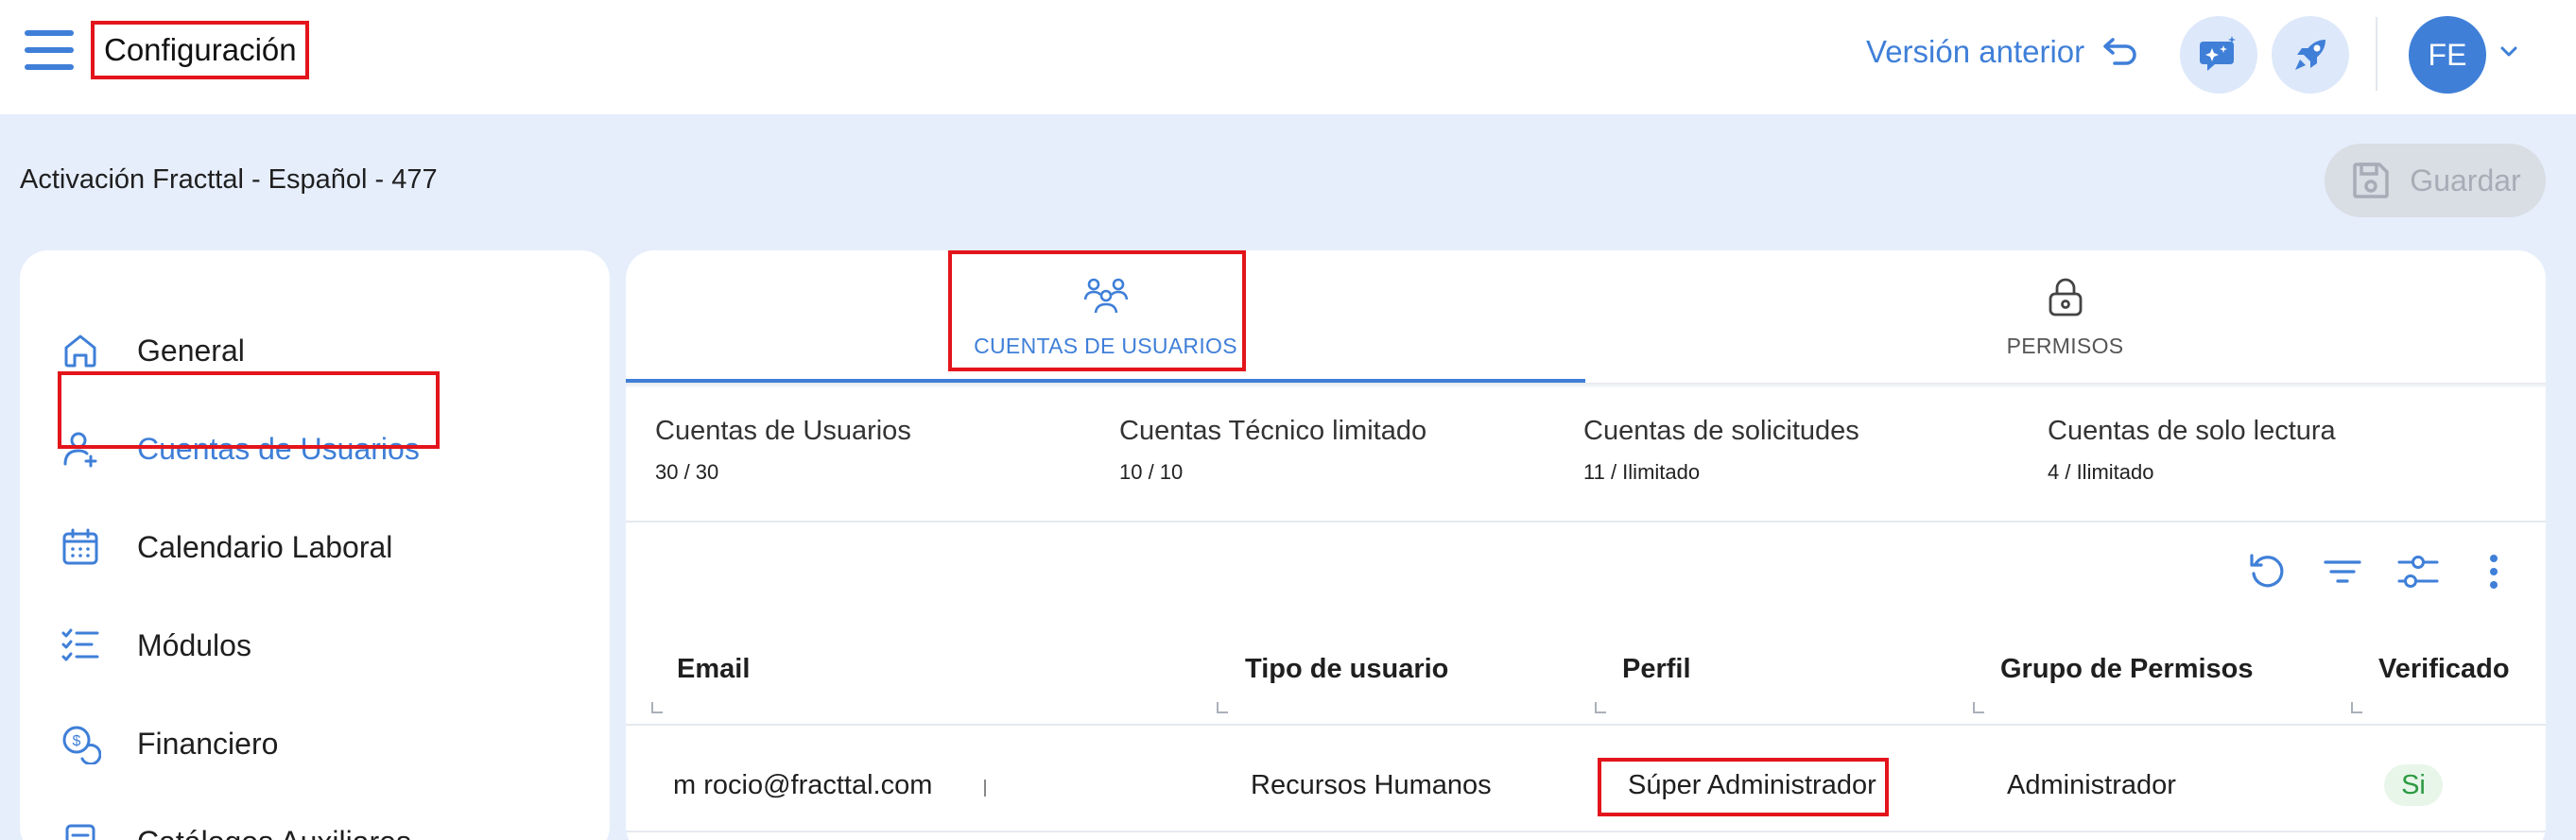 Image resolution: width=2576 pixels, height=840 pixels. I want to click on sidebar-item-calendar: Calendario Laboral, so click(313, 547).